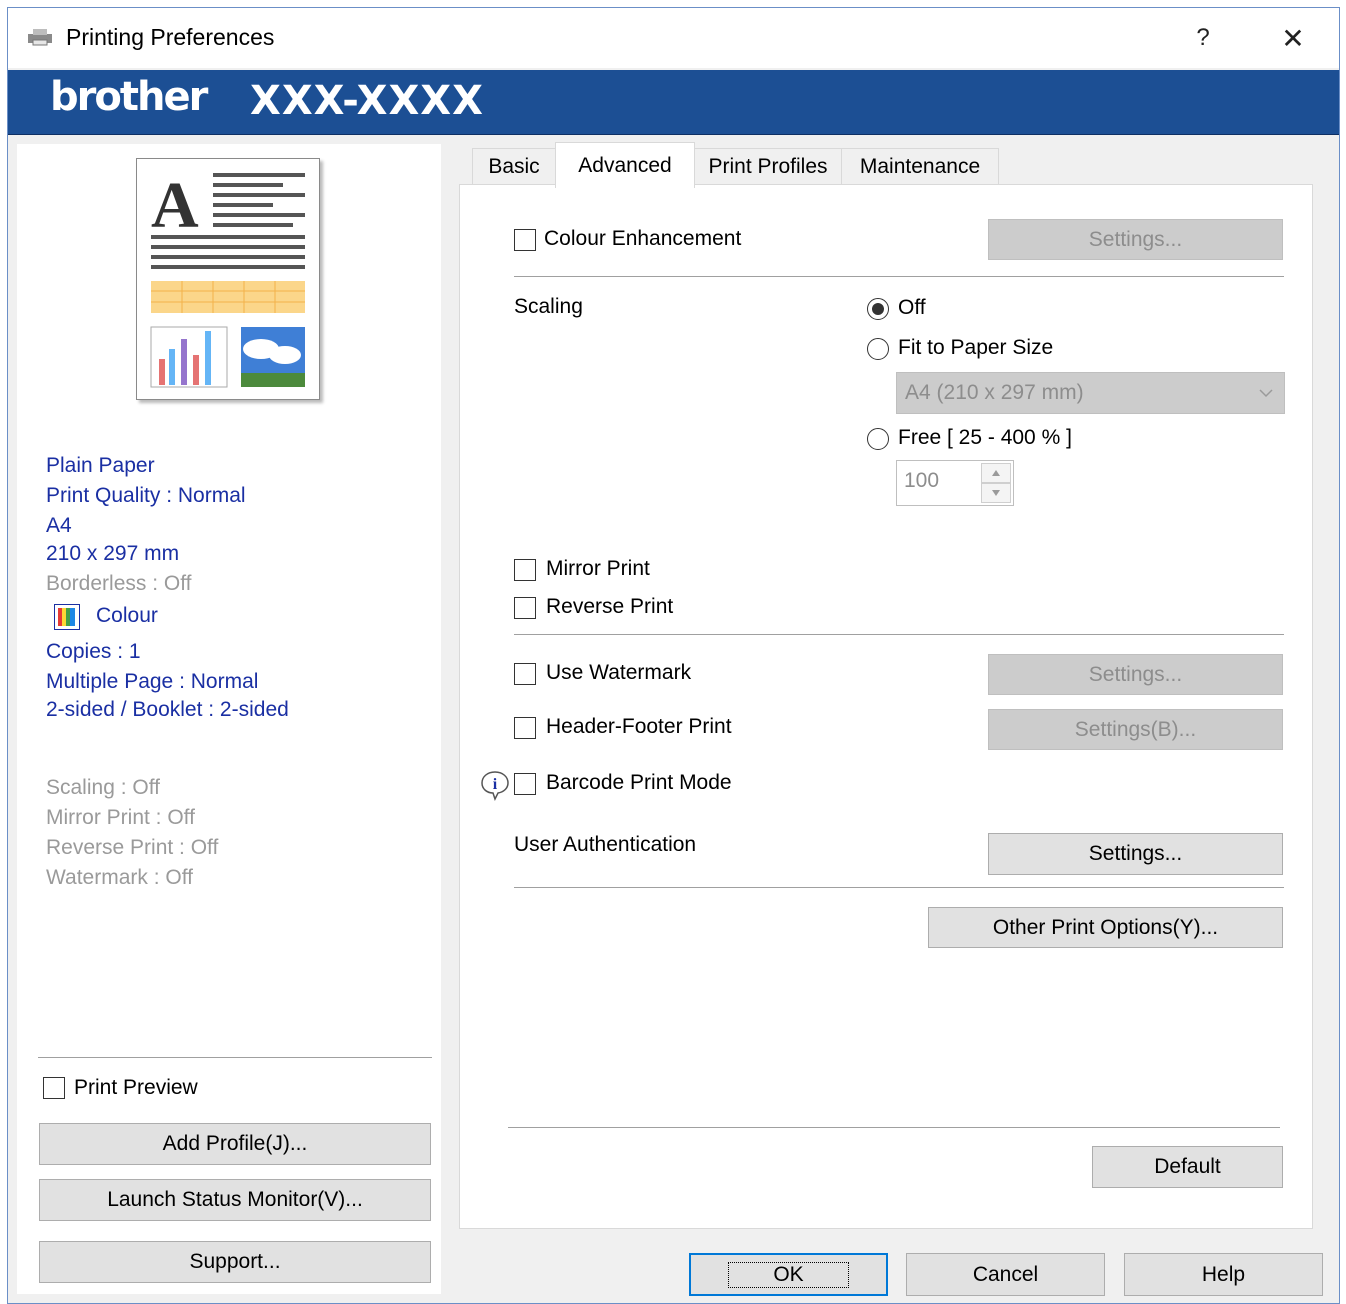 The height and width of the screenshot is (1304, 1346). Describe the element at coordinates (878, 349) in the screenshot. I see `scaling-fit-radio` at that location.